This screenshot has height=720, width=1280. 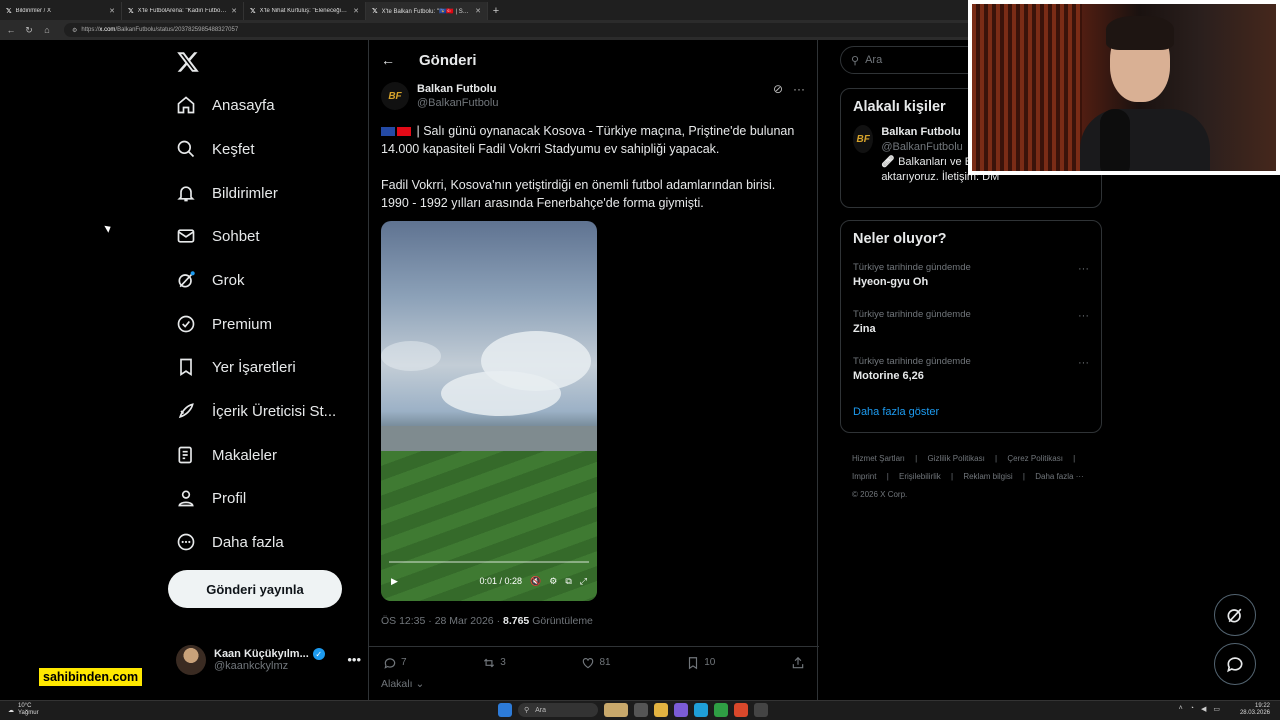 What do you see at coordinates (191, 660) in the screenshot?
I see `avatar` at bounding box center [191, 660].